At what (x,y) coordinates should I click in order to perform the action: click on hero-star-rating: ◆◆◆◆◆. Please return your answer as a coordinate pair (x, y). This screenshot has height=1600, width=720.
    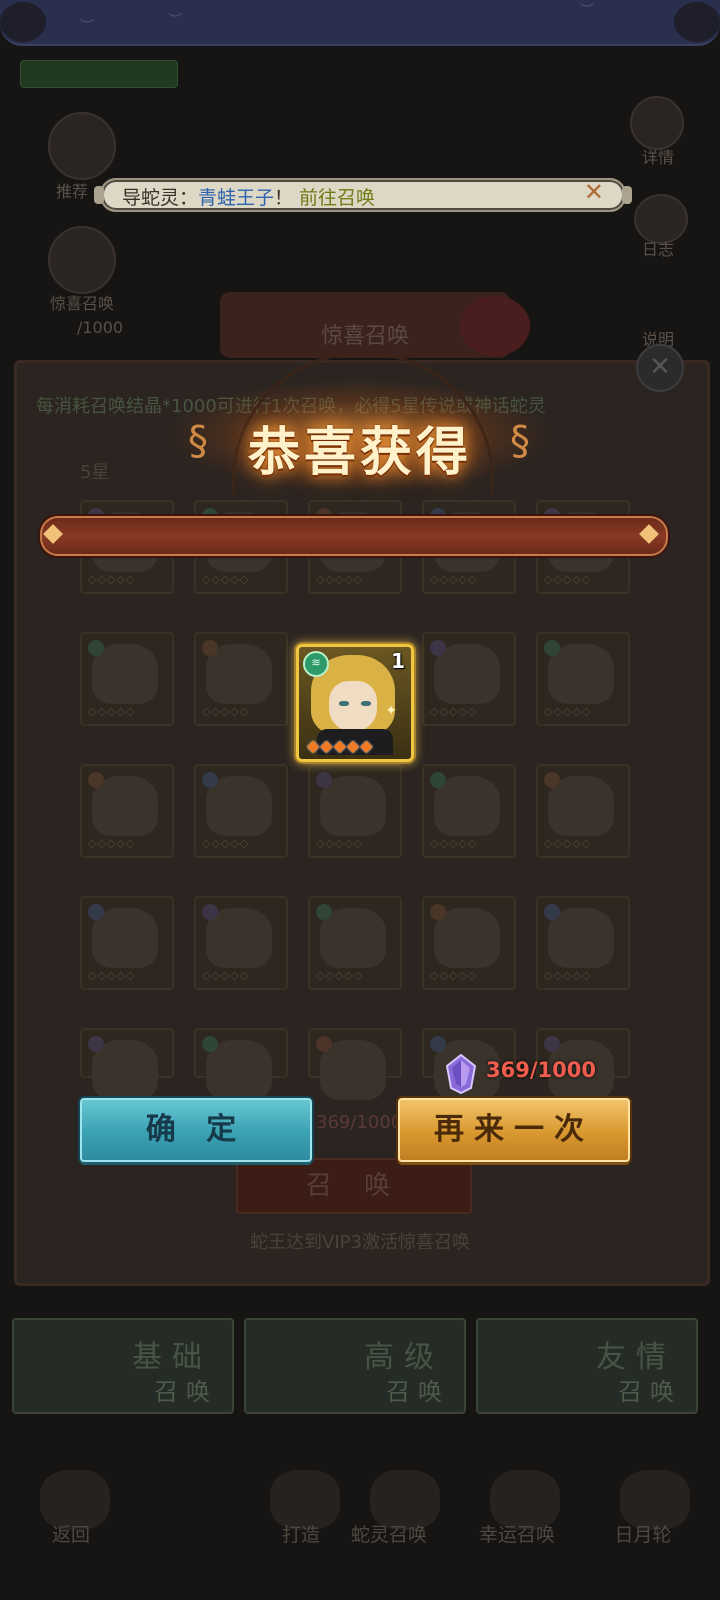
    Looking at the image, I should click on (340, 745).